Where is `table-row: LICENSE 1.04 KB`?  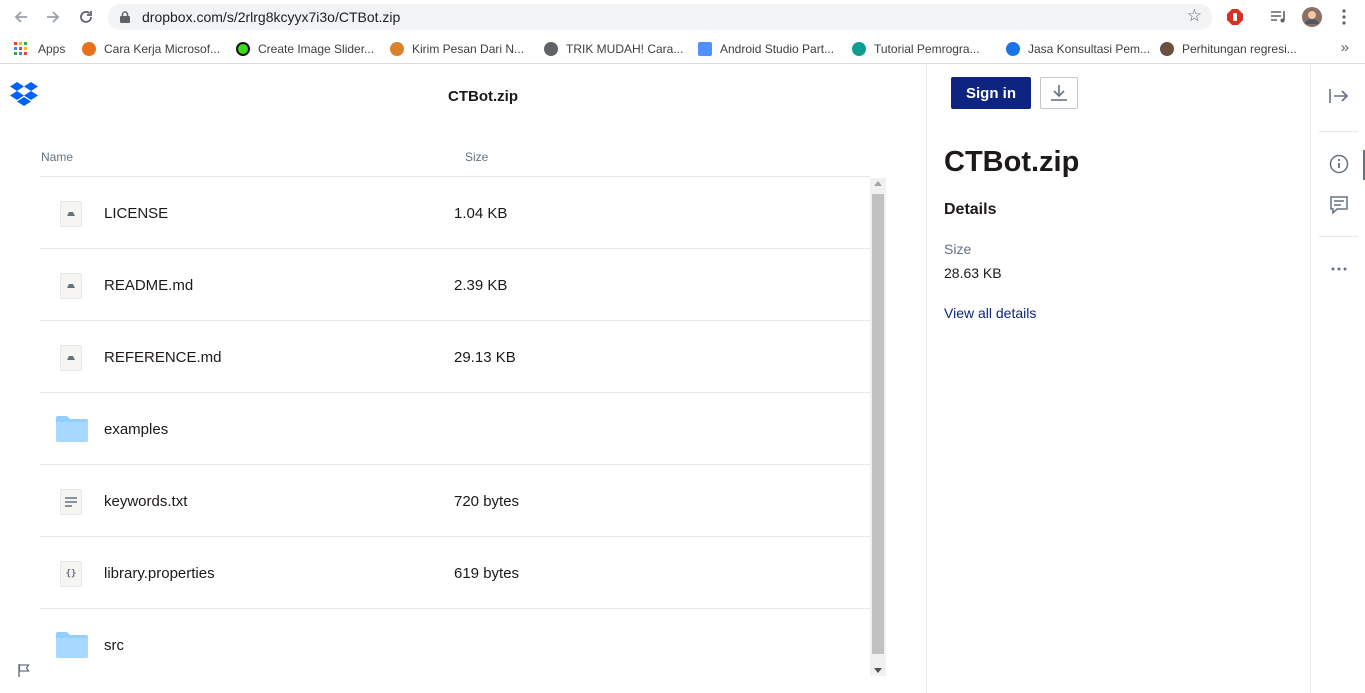 table-row: LICENSE 1.04 KB is located at coordinates (455, 213).